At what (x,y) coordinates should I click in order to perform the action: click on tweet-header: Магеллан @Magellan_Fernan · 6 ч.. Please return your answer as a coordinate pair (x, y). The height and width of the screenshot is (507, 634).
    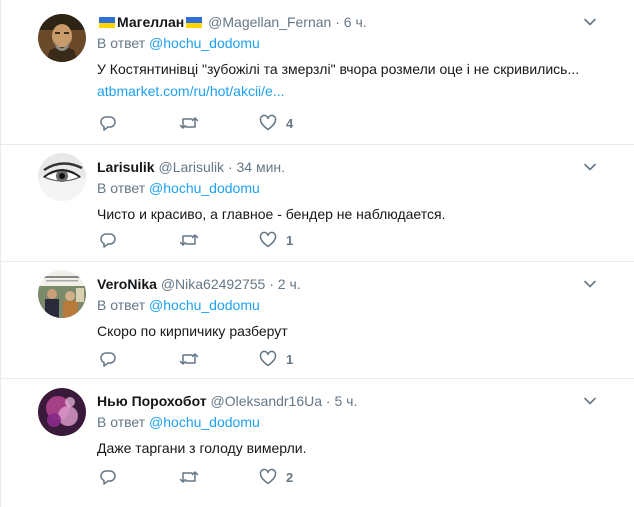
    Looking at the image, I should click on (232, 22).